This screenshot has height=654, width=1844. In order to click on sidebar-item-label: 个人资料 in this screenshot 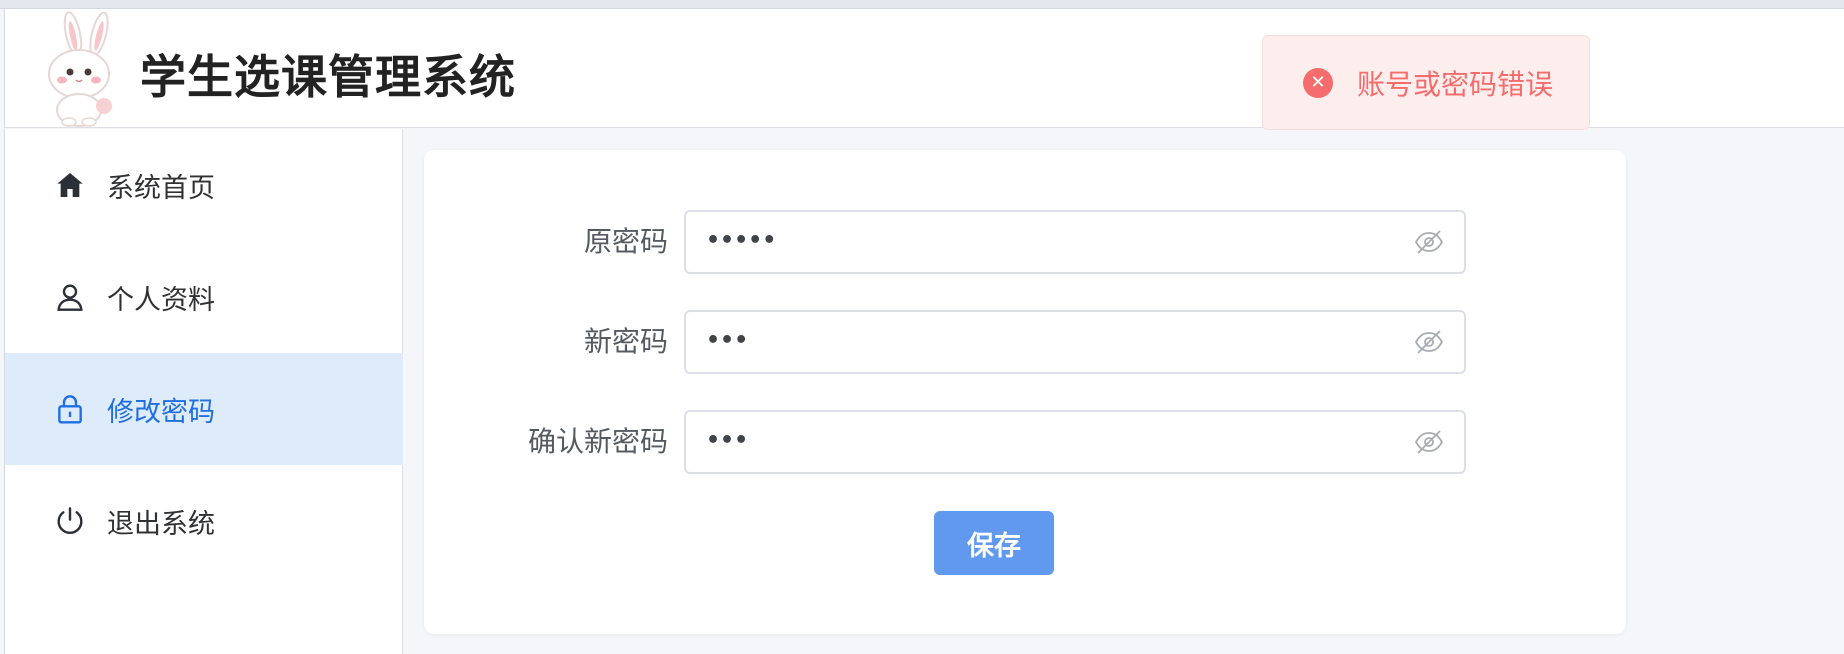, I will do `click(161, 300)`.